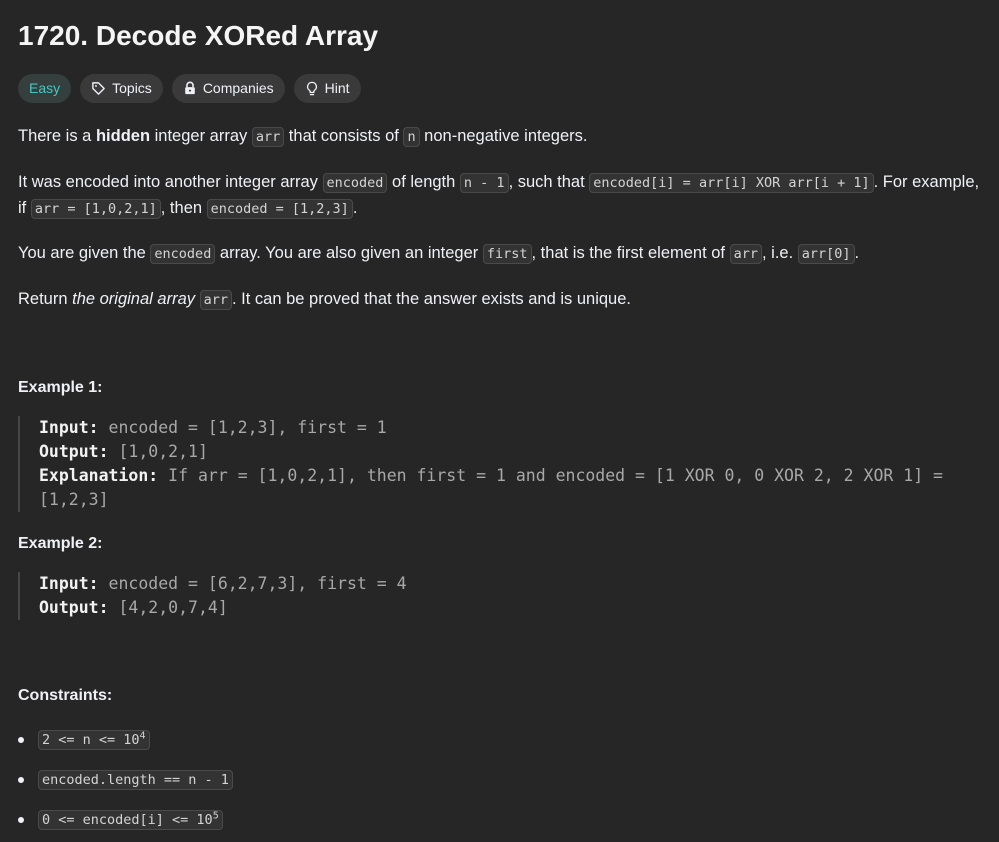  Describe the element at coordinates (349, 253) in the screenshot. I see `text: array. You are also given an integer` at that location.